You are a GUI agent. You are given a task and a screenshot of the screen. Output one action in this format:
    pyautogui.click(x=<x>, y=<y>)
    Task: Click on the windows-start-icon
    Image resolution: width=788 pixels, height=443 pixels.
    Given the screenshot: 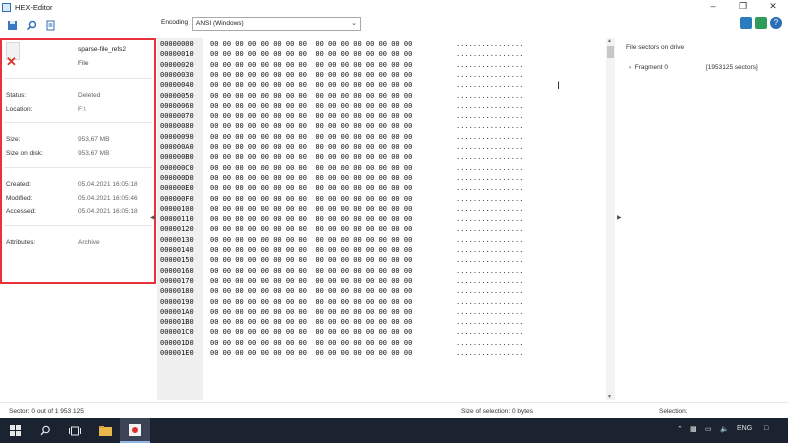 What is the action you would take?
    pyautogui.click(x=15, y=430)
    